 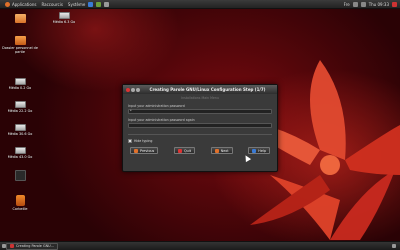 I want to click on password-again-field, so click(x=200, y=125).